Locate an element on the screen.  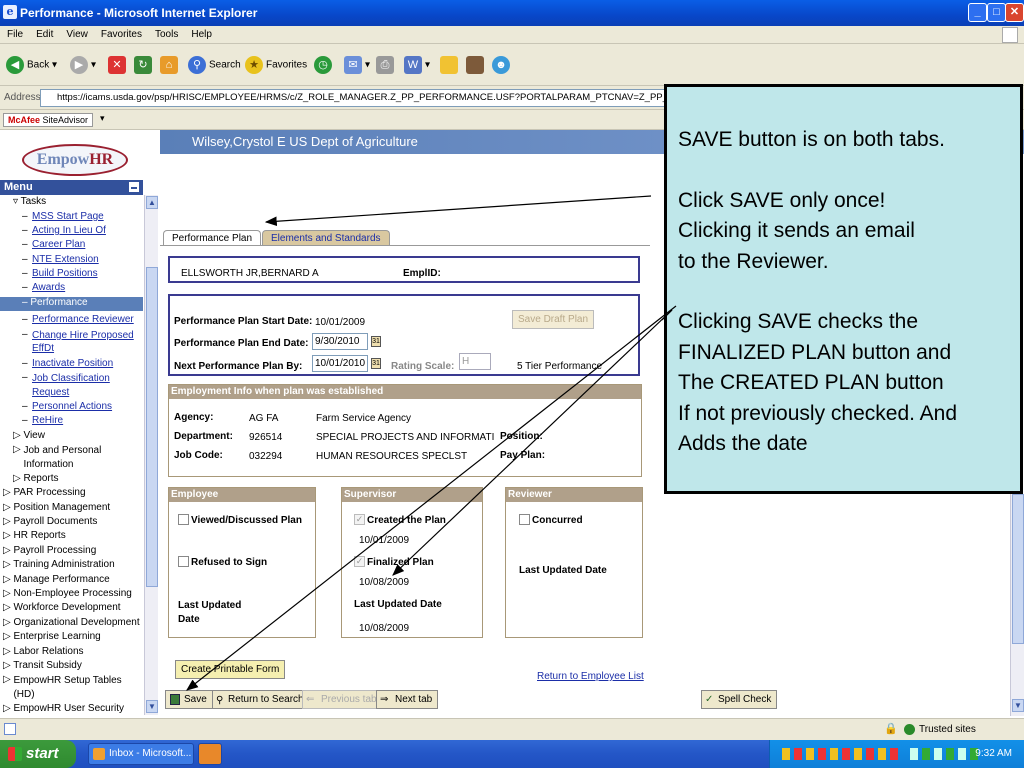
system-tray: 9:32 AM is located at coordinates (896, 754).